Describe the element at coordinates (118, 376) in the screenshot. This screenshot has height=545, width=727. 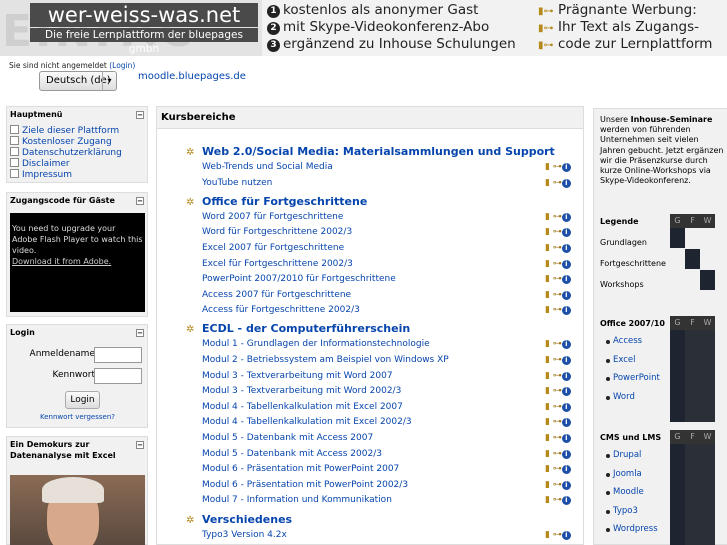
I see `password-input` at that location.